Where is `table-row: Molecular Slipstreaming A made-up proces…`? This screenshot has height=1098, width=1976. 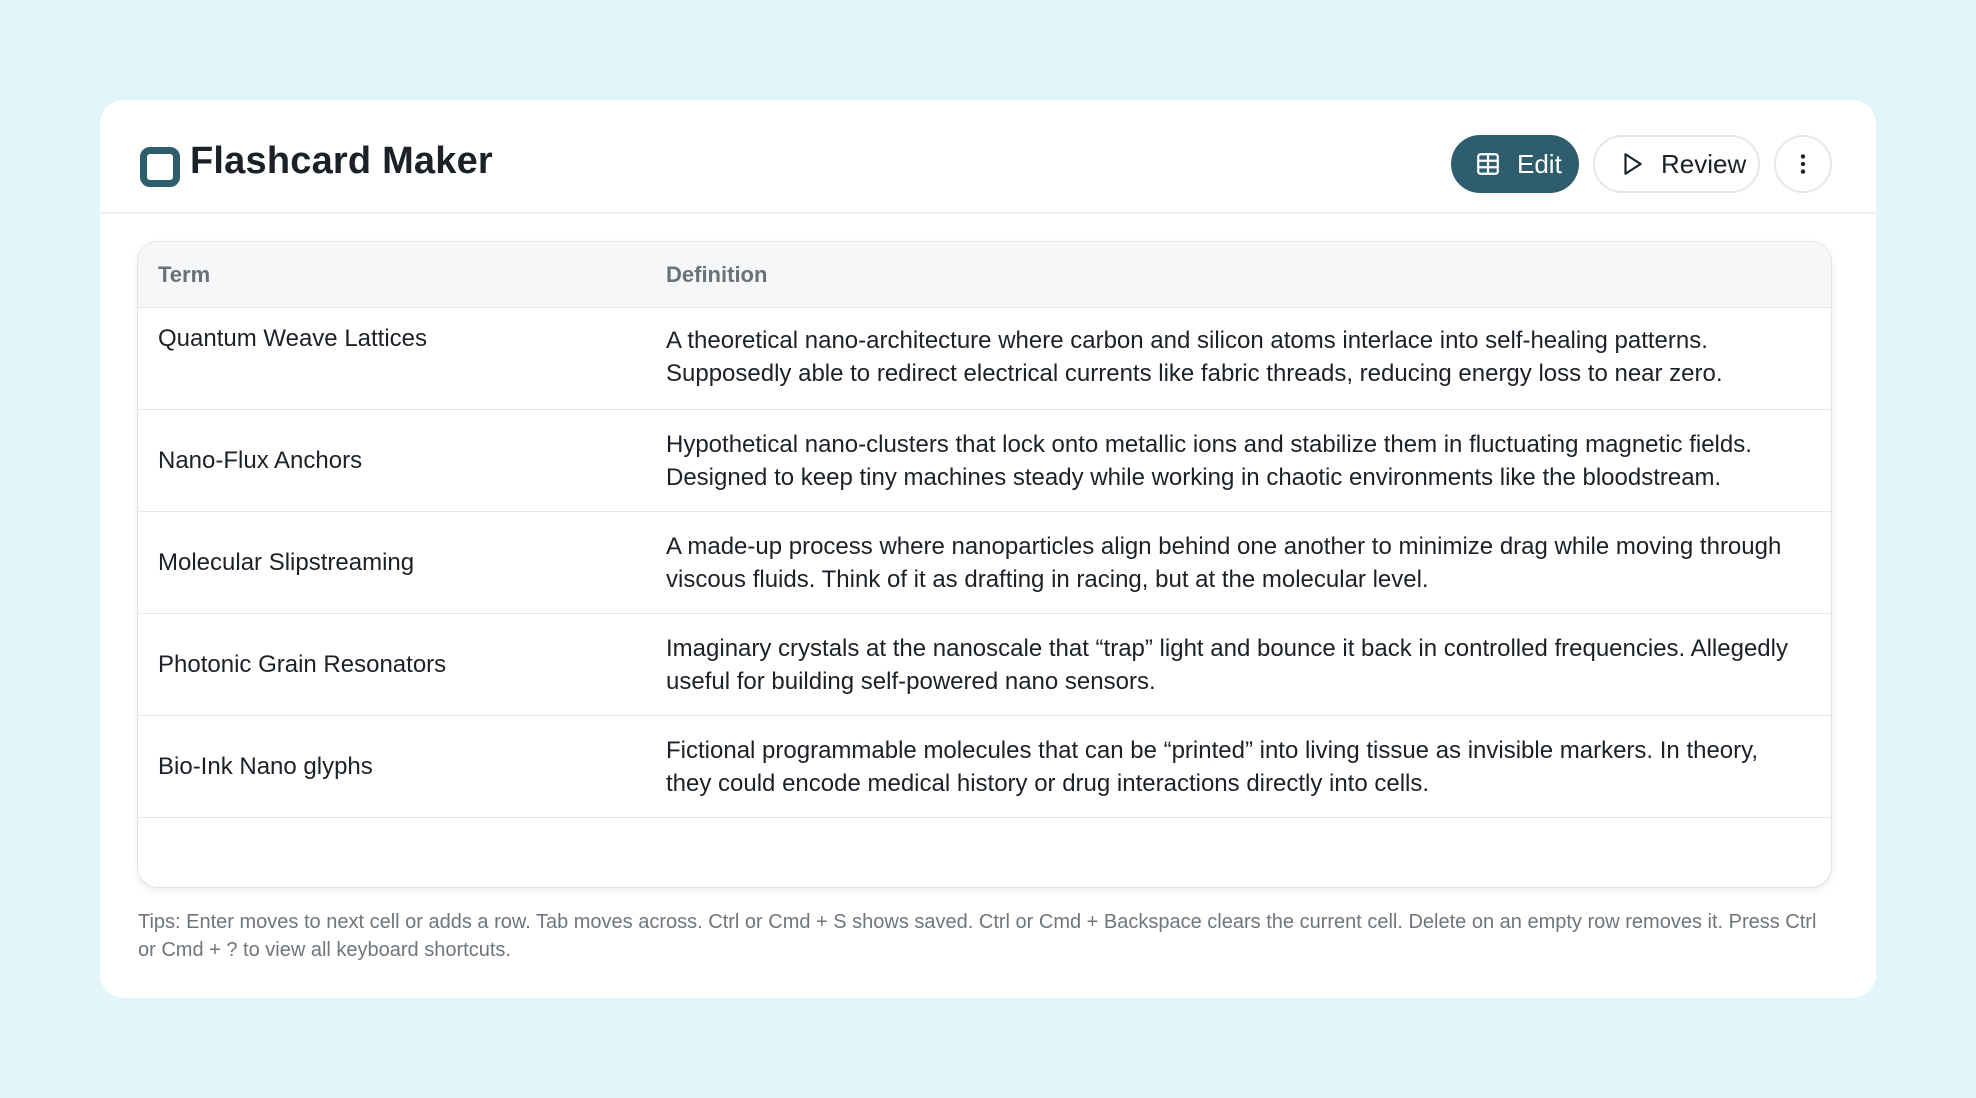
table-row: Molecular Slipstreaming A made-up proces… is located at coordinates (984, 563).